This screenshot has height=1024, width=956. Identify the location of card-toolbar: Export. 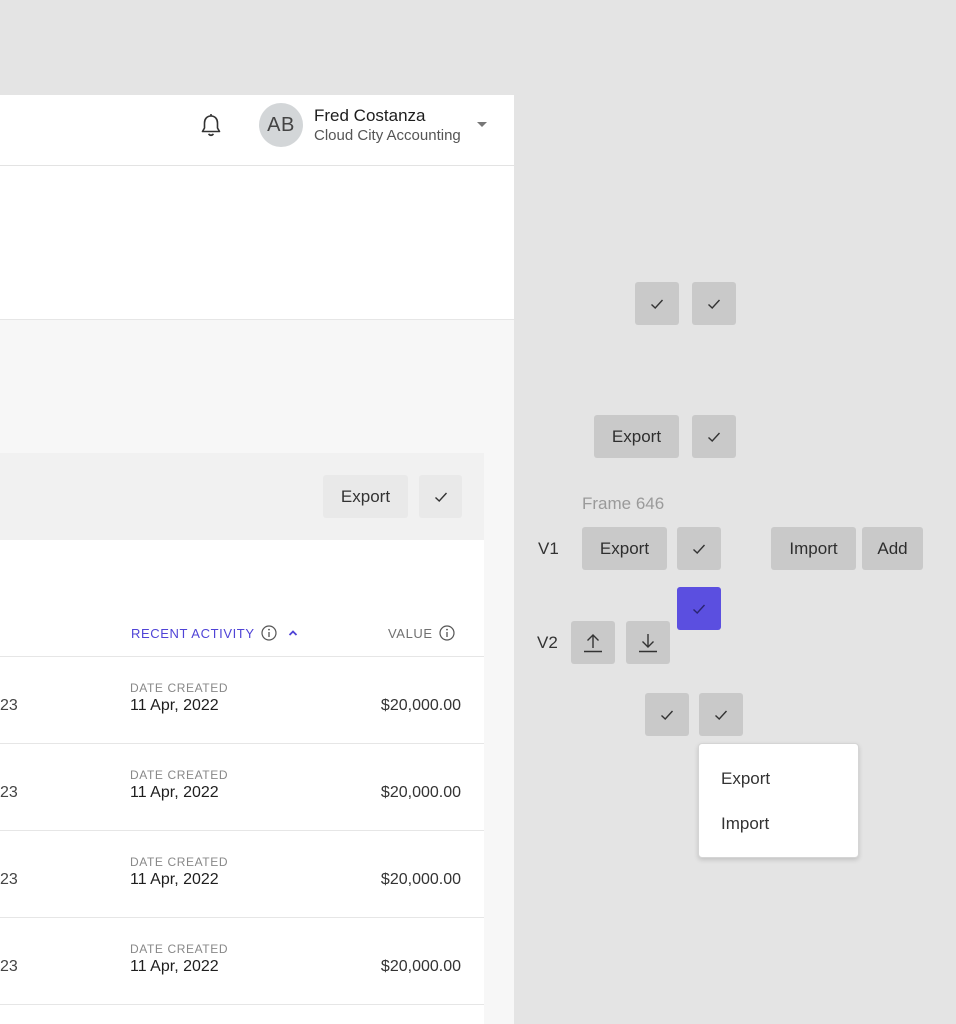
(242, 496).